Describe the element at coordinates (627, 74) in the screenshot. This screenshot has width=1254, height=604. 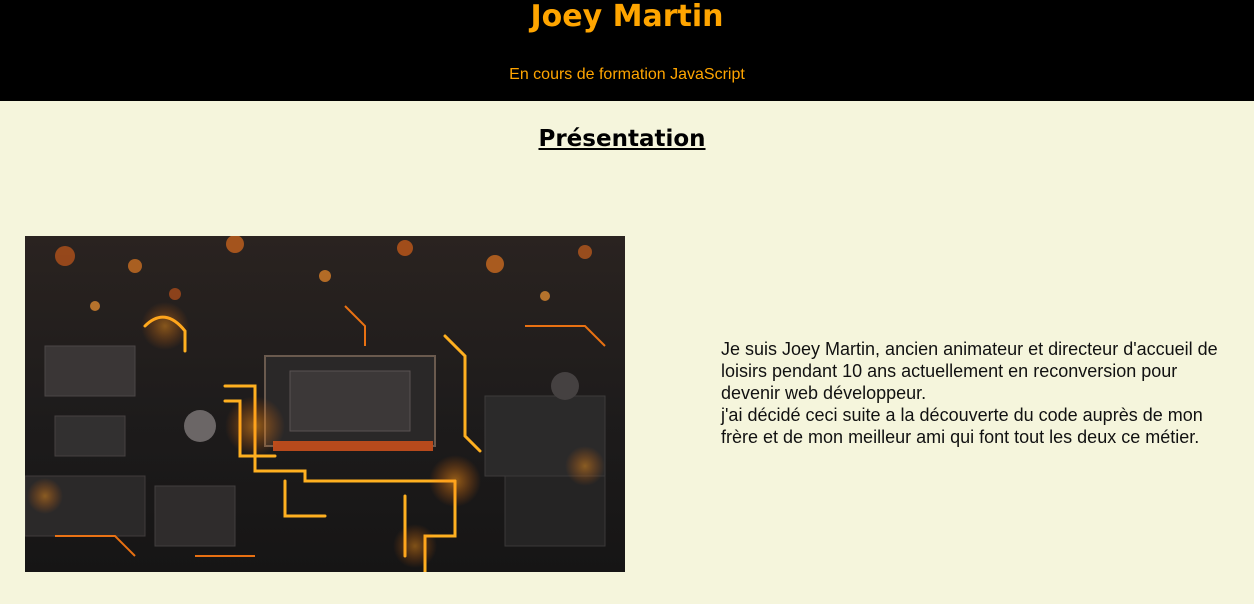
I see `site-subtitle: En cours de formation JavaScript` at that location.